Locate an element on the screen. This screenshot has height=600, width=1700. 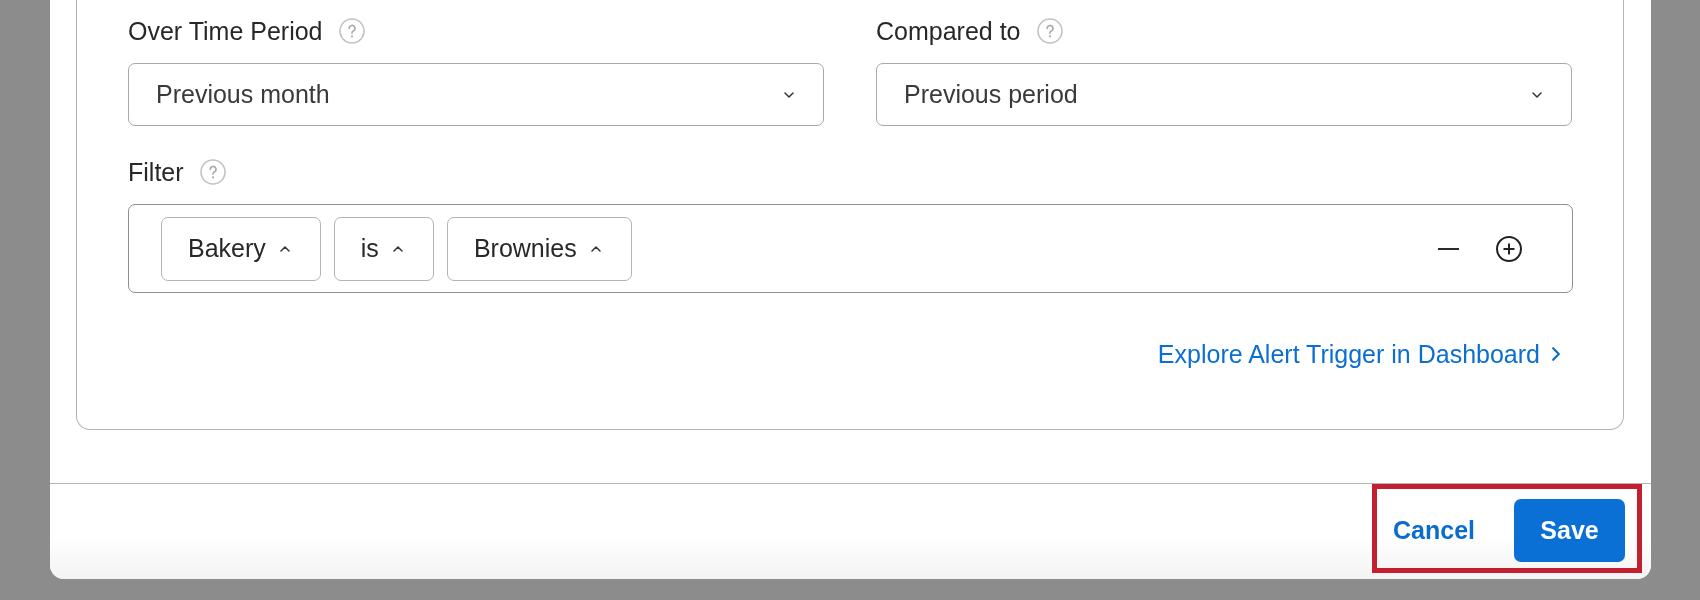
cancel-button: Cancel is located at coordinates (1434, 530).